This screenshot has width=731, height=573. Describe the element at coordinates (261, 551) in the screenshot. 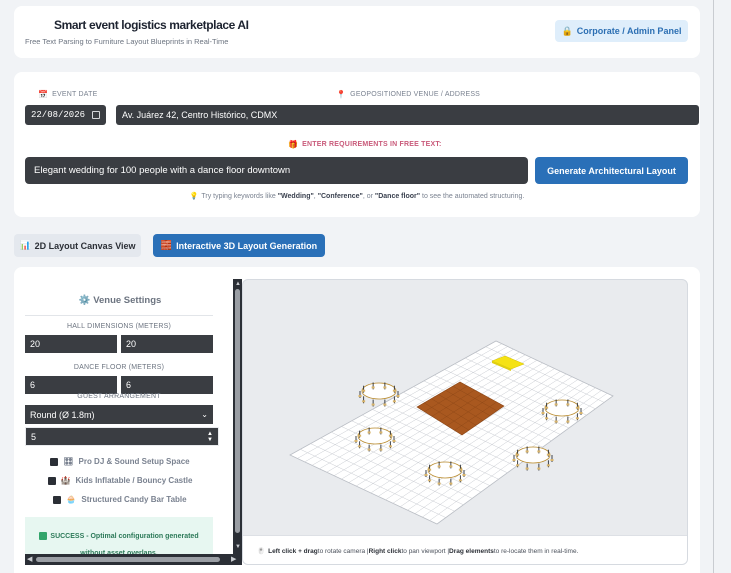

I see `mouse-icon: 🖱️` at that location.